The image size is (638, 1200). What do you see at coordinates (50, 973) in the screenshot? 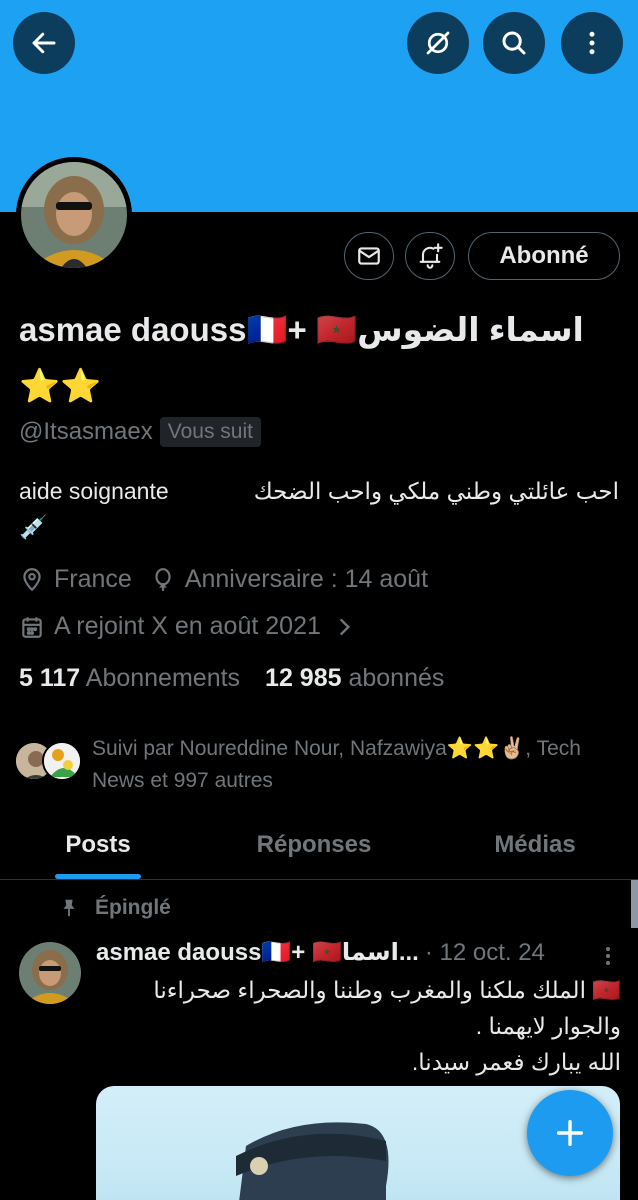
I see `post-author-avatar` at bounding box center [50, 973].